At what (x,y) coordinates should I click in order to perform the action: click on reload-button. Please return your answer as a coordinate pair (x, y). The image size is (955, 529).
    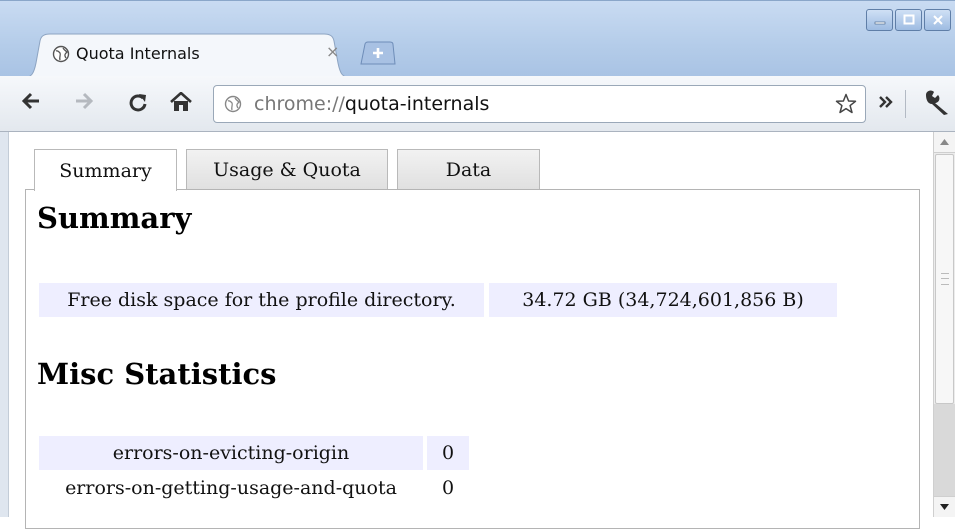
    Looking at the image, I should click on (138, 102).